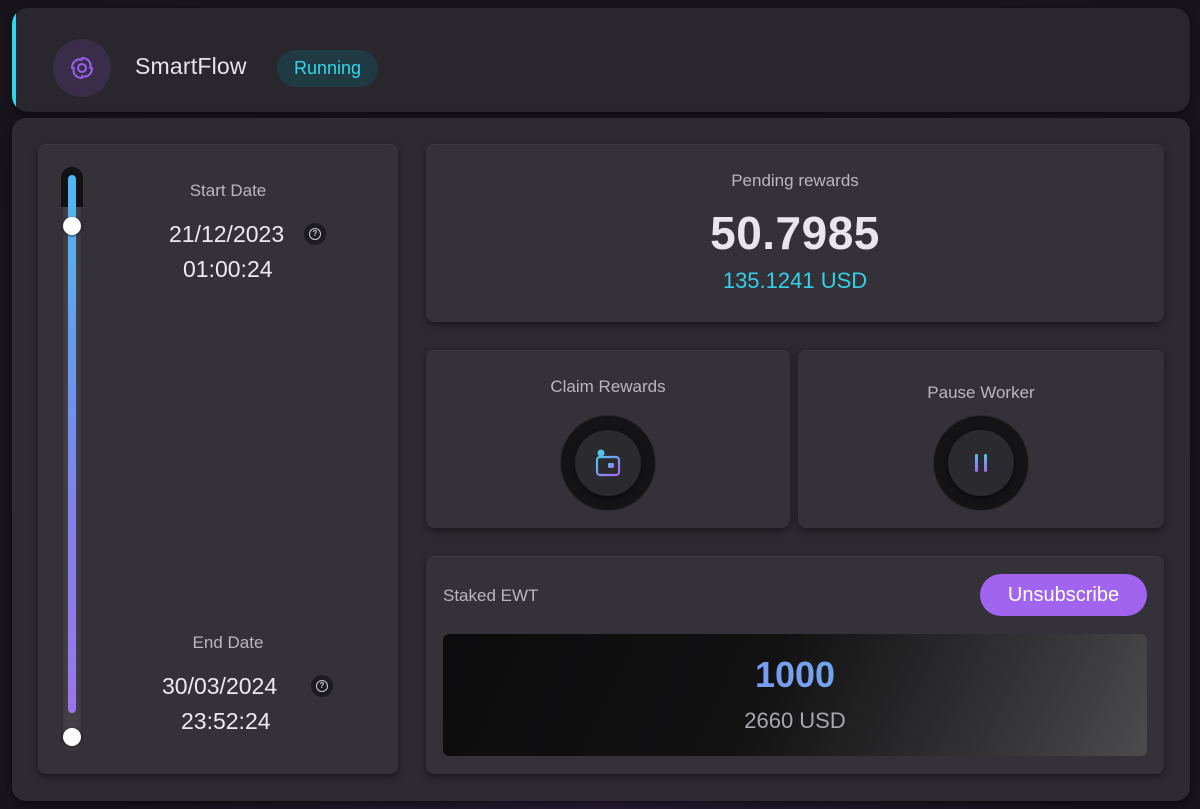 This screenshot has height=809, width=1200. I want to click on pending-rewards-title: Pending rewards, so click(795, 180).